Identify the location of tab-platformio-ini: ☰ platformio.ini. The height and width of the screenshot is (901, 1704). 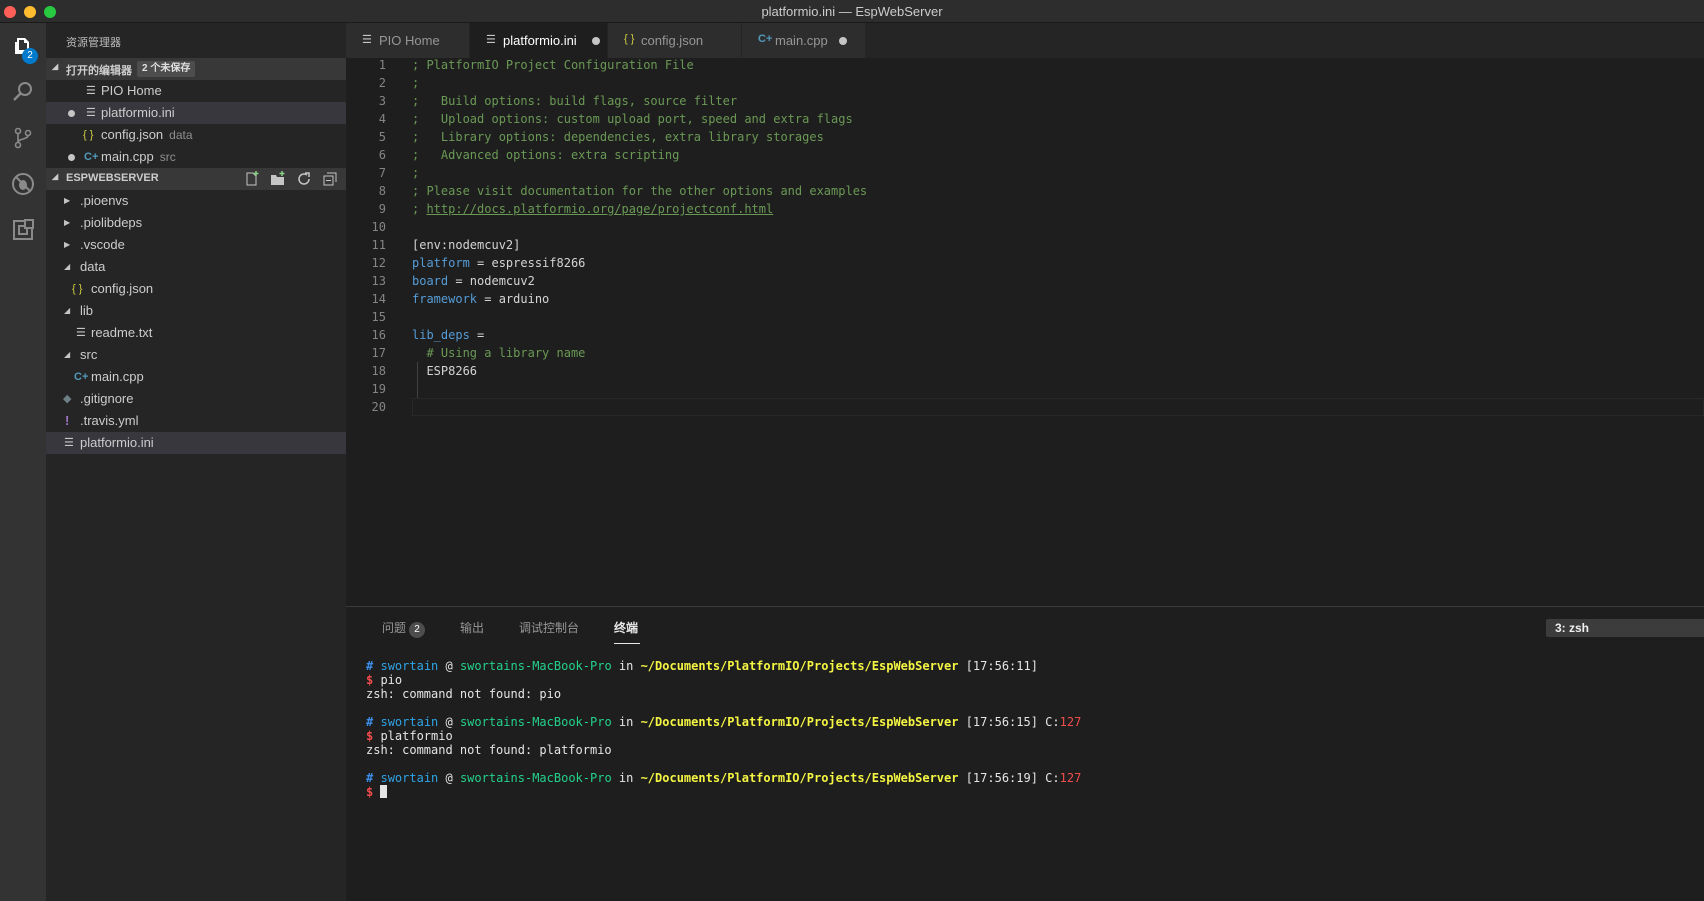
(539, 40).